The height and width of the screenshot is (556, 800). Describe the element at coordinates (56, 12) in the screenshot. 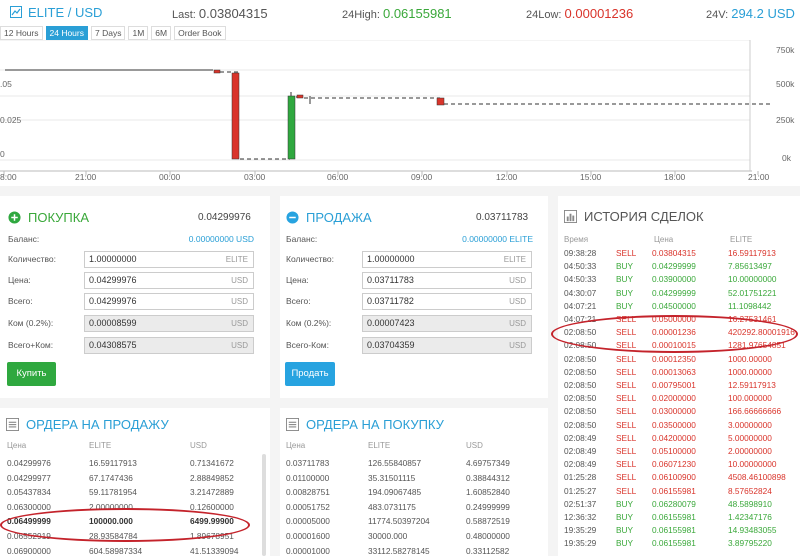

I see `pair-title: ELITE / USD` at that location.